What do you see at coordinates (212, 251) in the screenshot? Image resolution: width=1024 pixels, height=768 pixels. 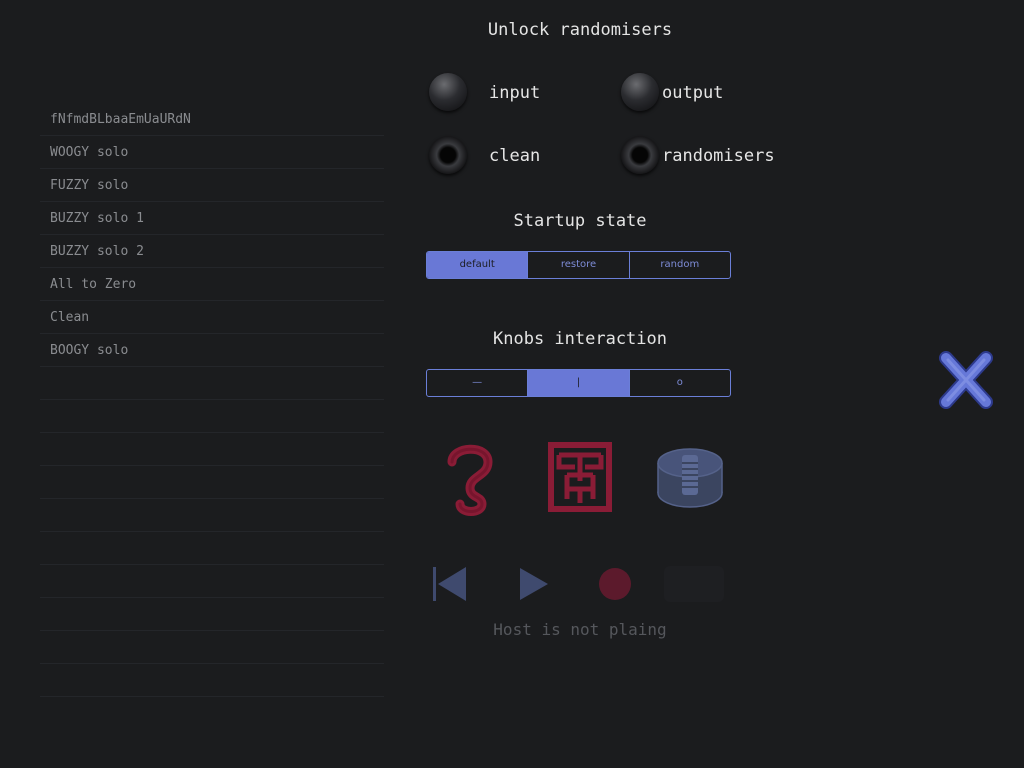 I see `preset-item: BUZZY solo 2` at bounding box center [212, 251].